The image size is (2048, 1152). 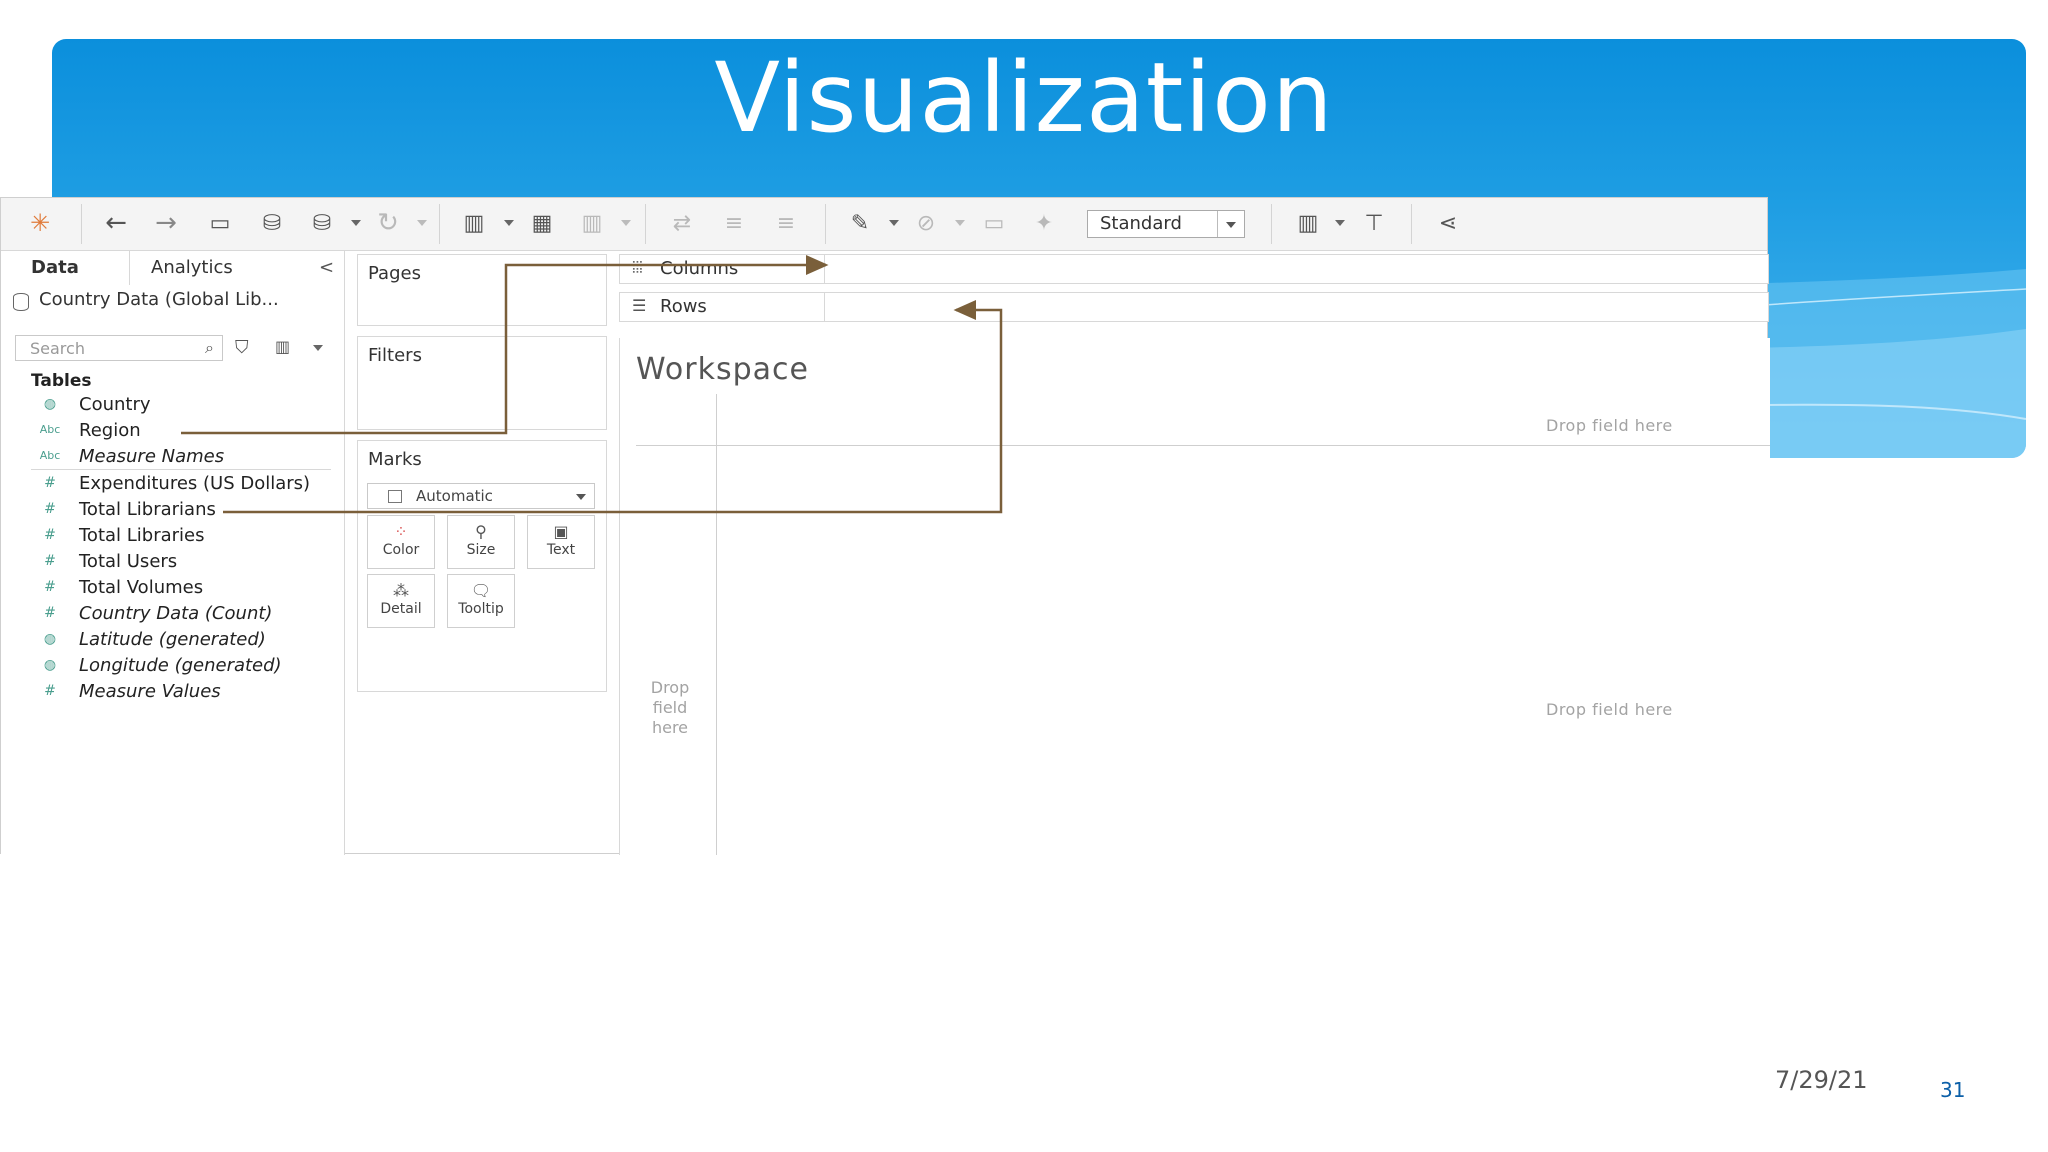 I want to click on slide-page-number: 31, so click(x=1953, y=1090).